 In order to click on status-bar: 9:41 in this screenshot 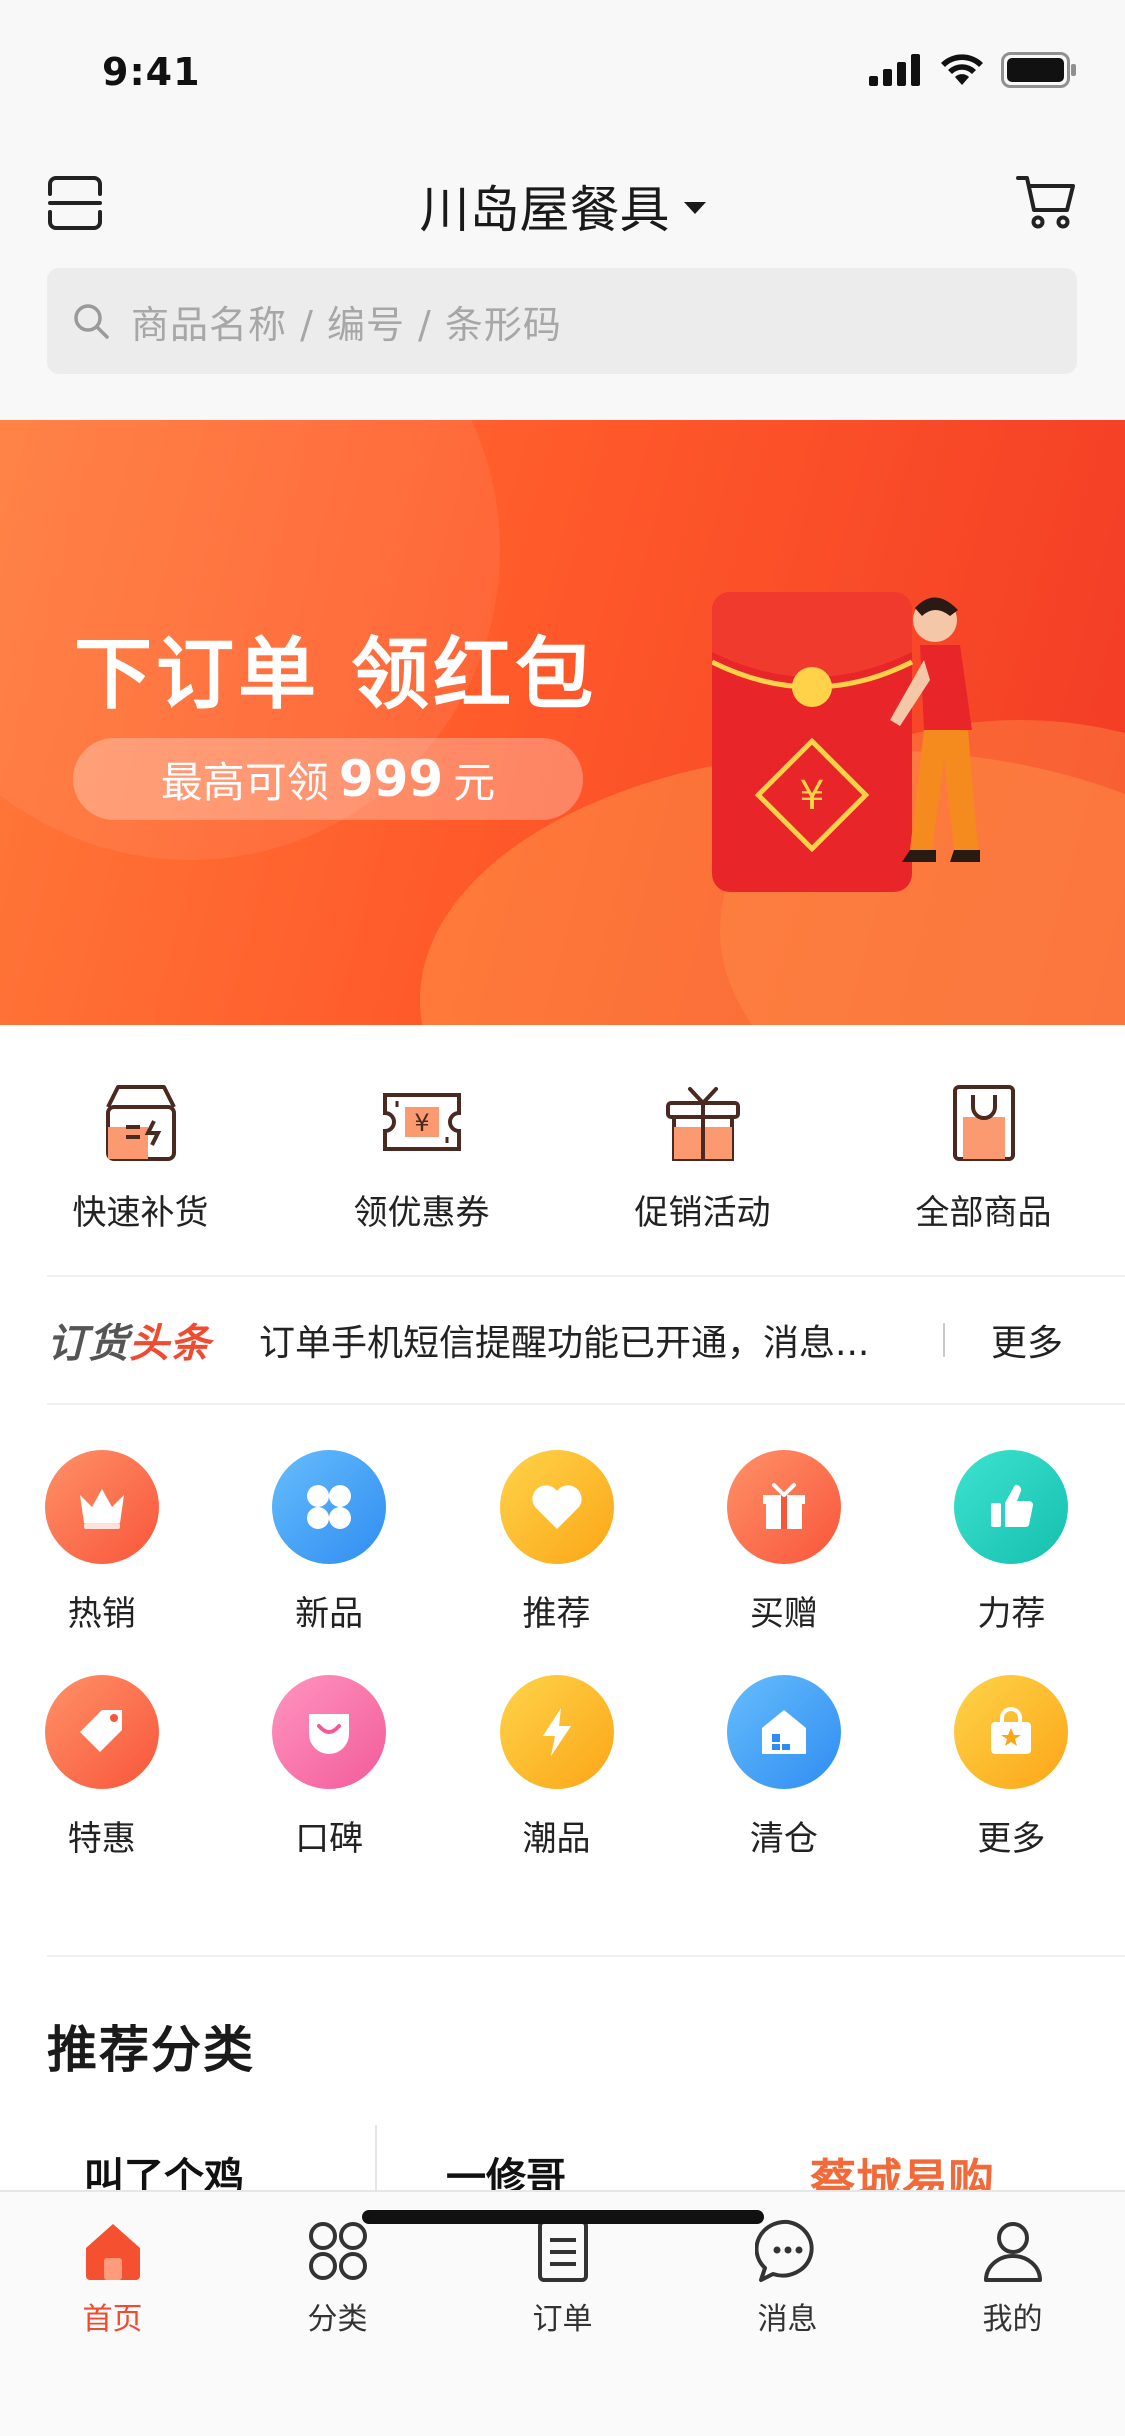, I will do `click(562, 70)`.